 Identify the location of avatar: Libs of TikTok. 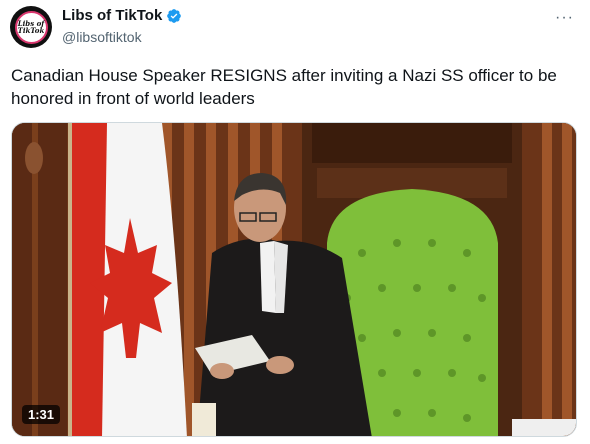
(31, 27).